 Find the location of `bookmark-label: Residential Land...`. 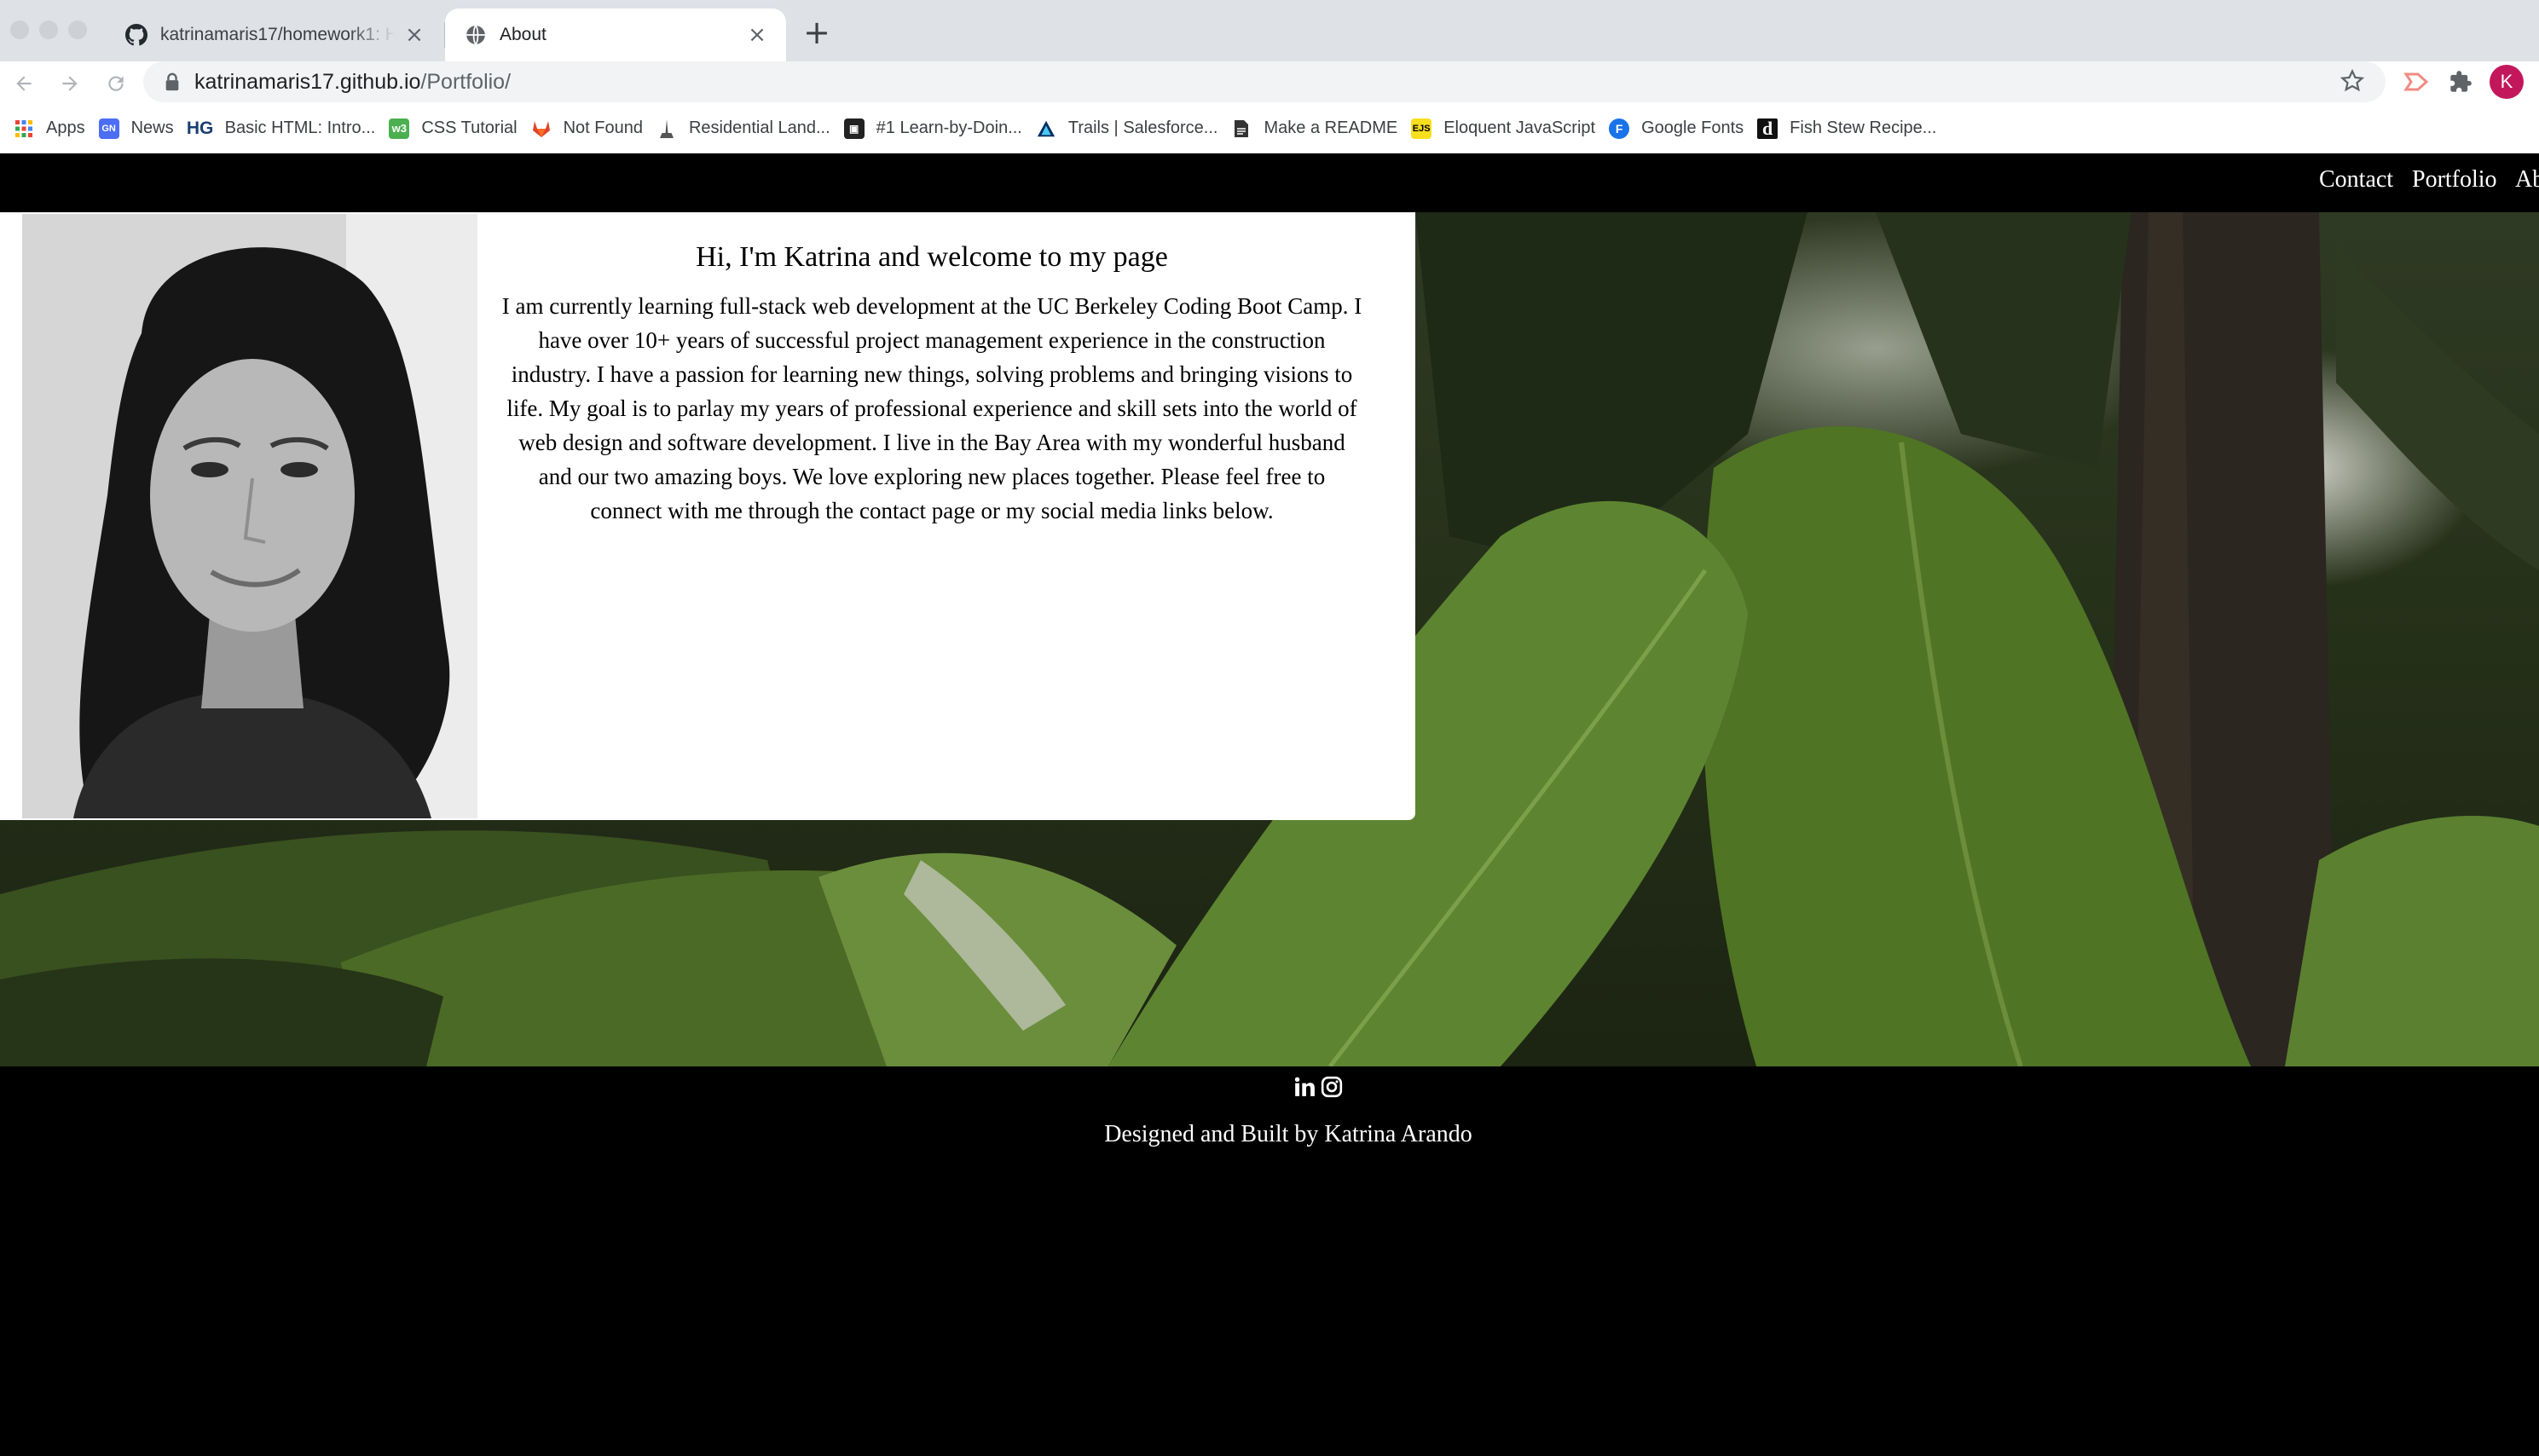

bookmark-label: Residential Land... is located at coordinates (759, 127).